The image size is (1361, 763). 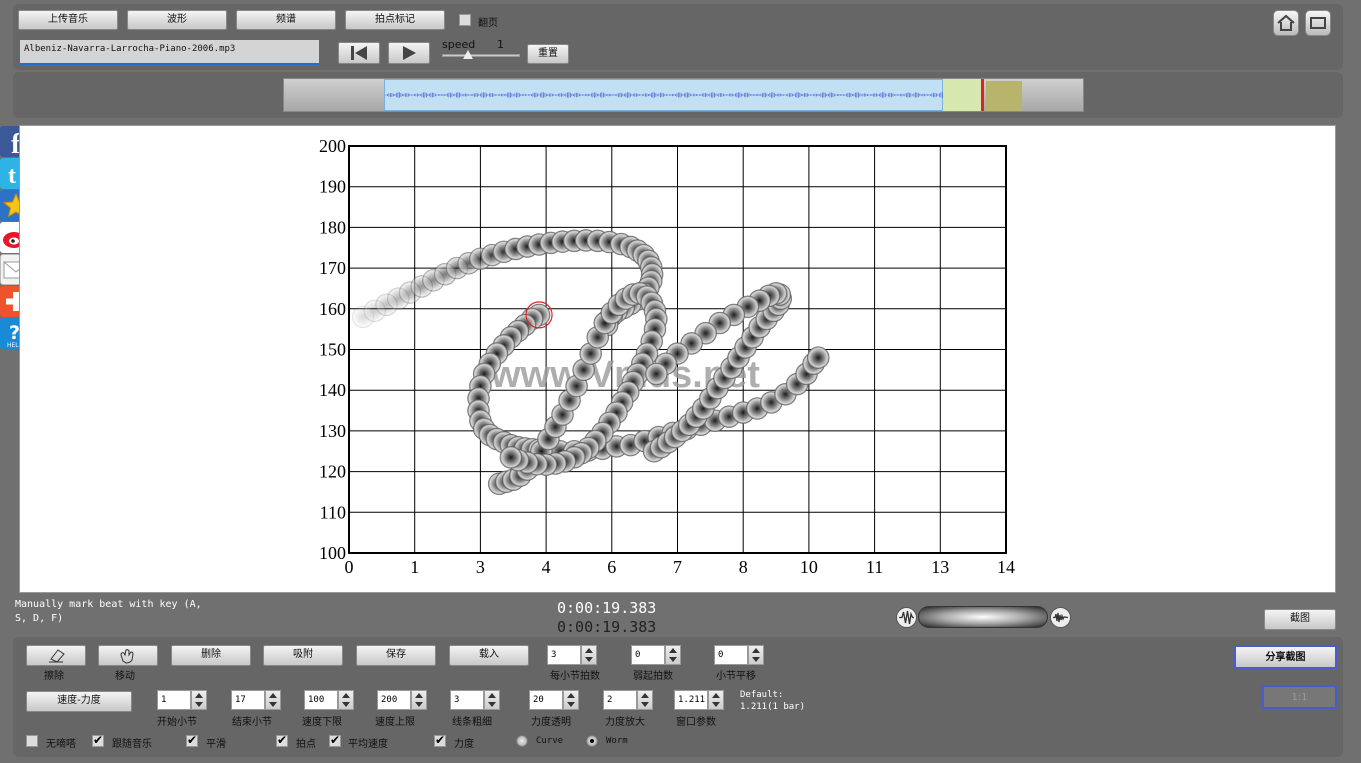 What do you see at coordinates (1318, 23) in the screenshot?
I see `fullscreen-icon` at bounding box center [1318, 23].